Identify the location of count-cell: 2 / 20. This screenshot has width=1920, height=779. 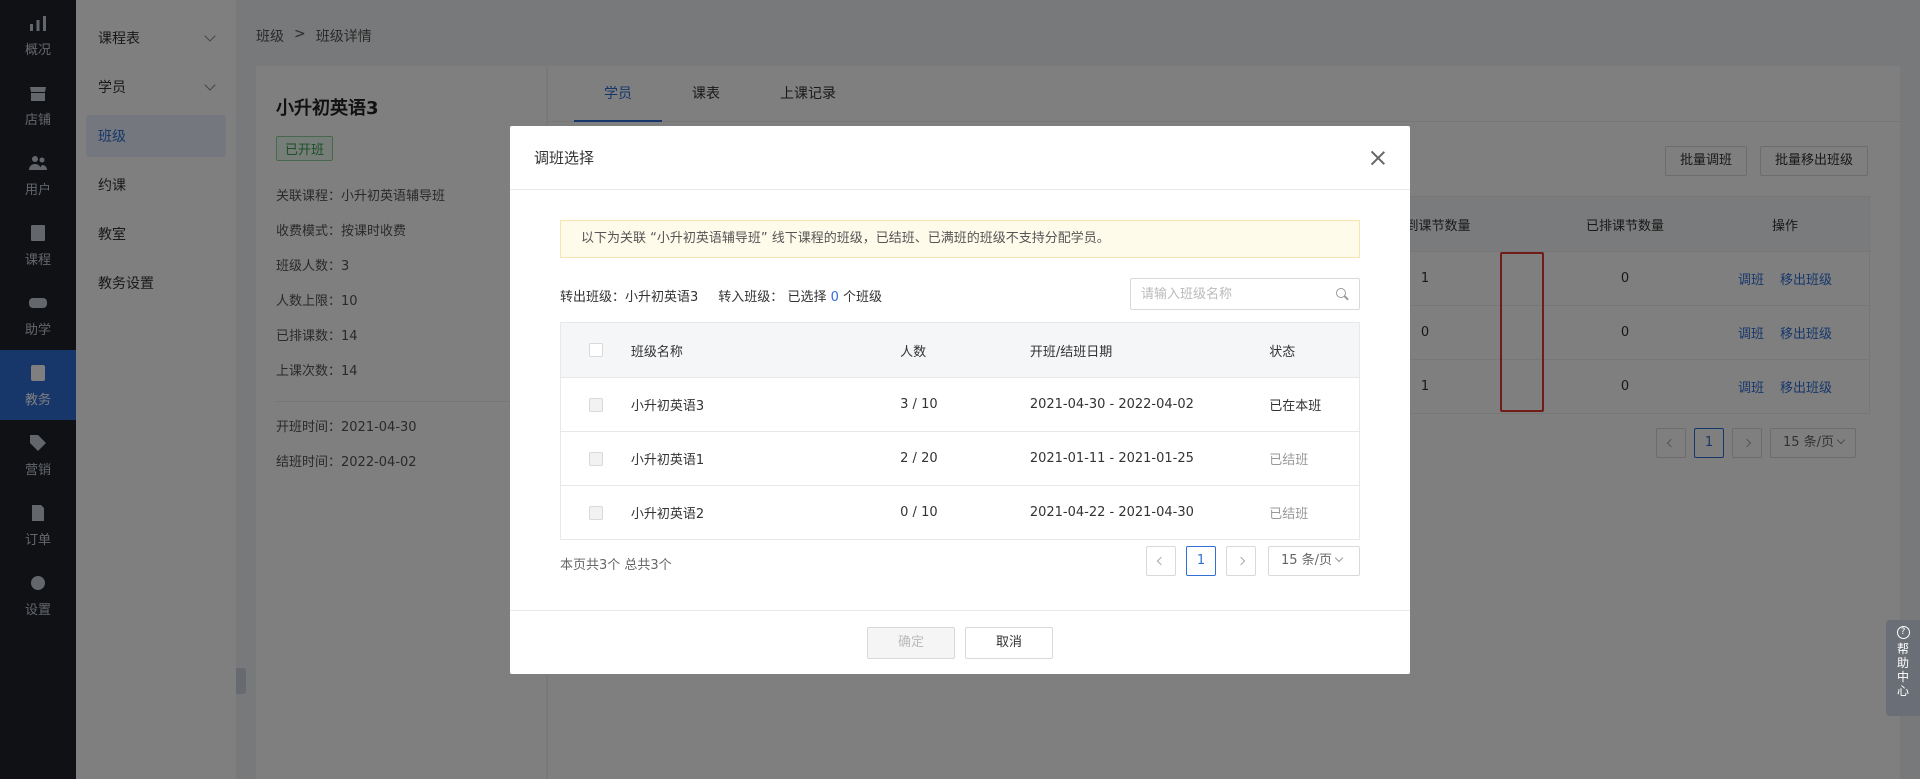
(919, 458).